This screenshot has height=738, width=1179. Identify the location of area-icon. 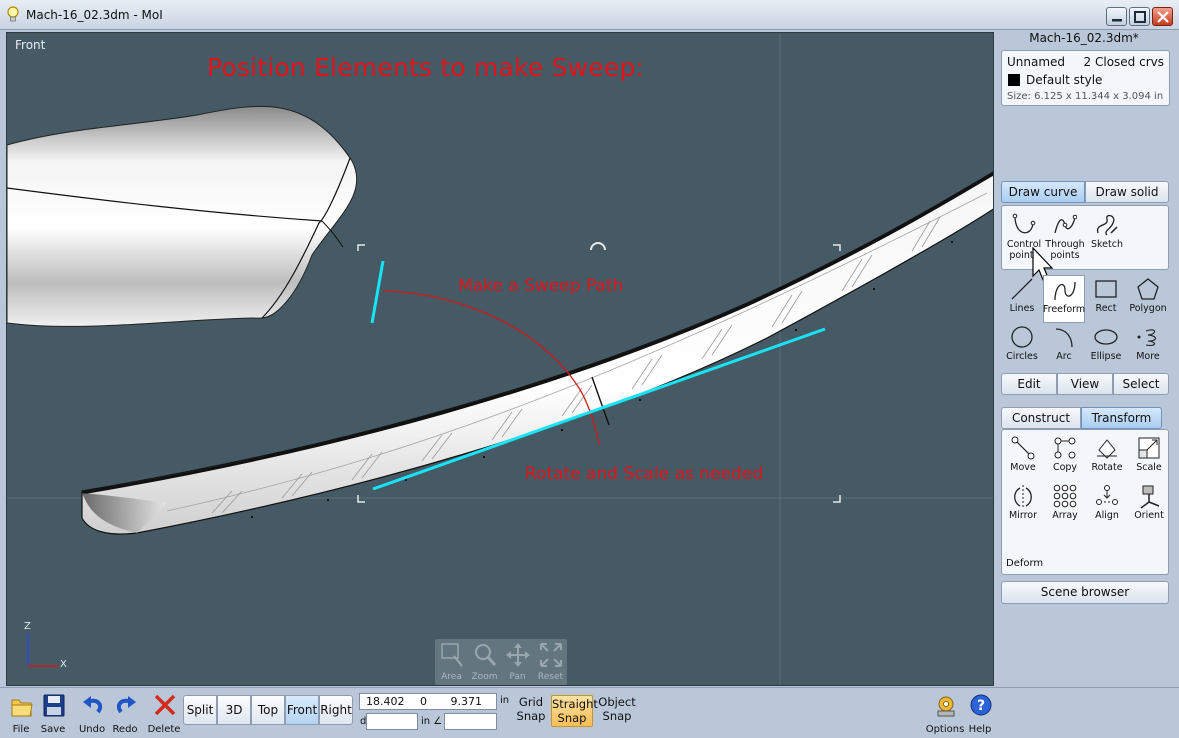
(452, 655).